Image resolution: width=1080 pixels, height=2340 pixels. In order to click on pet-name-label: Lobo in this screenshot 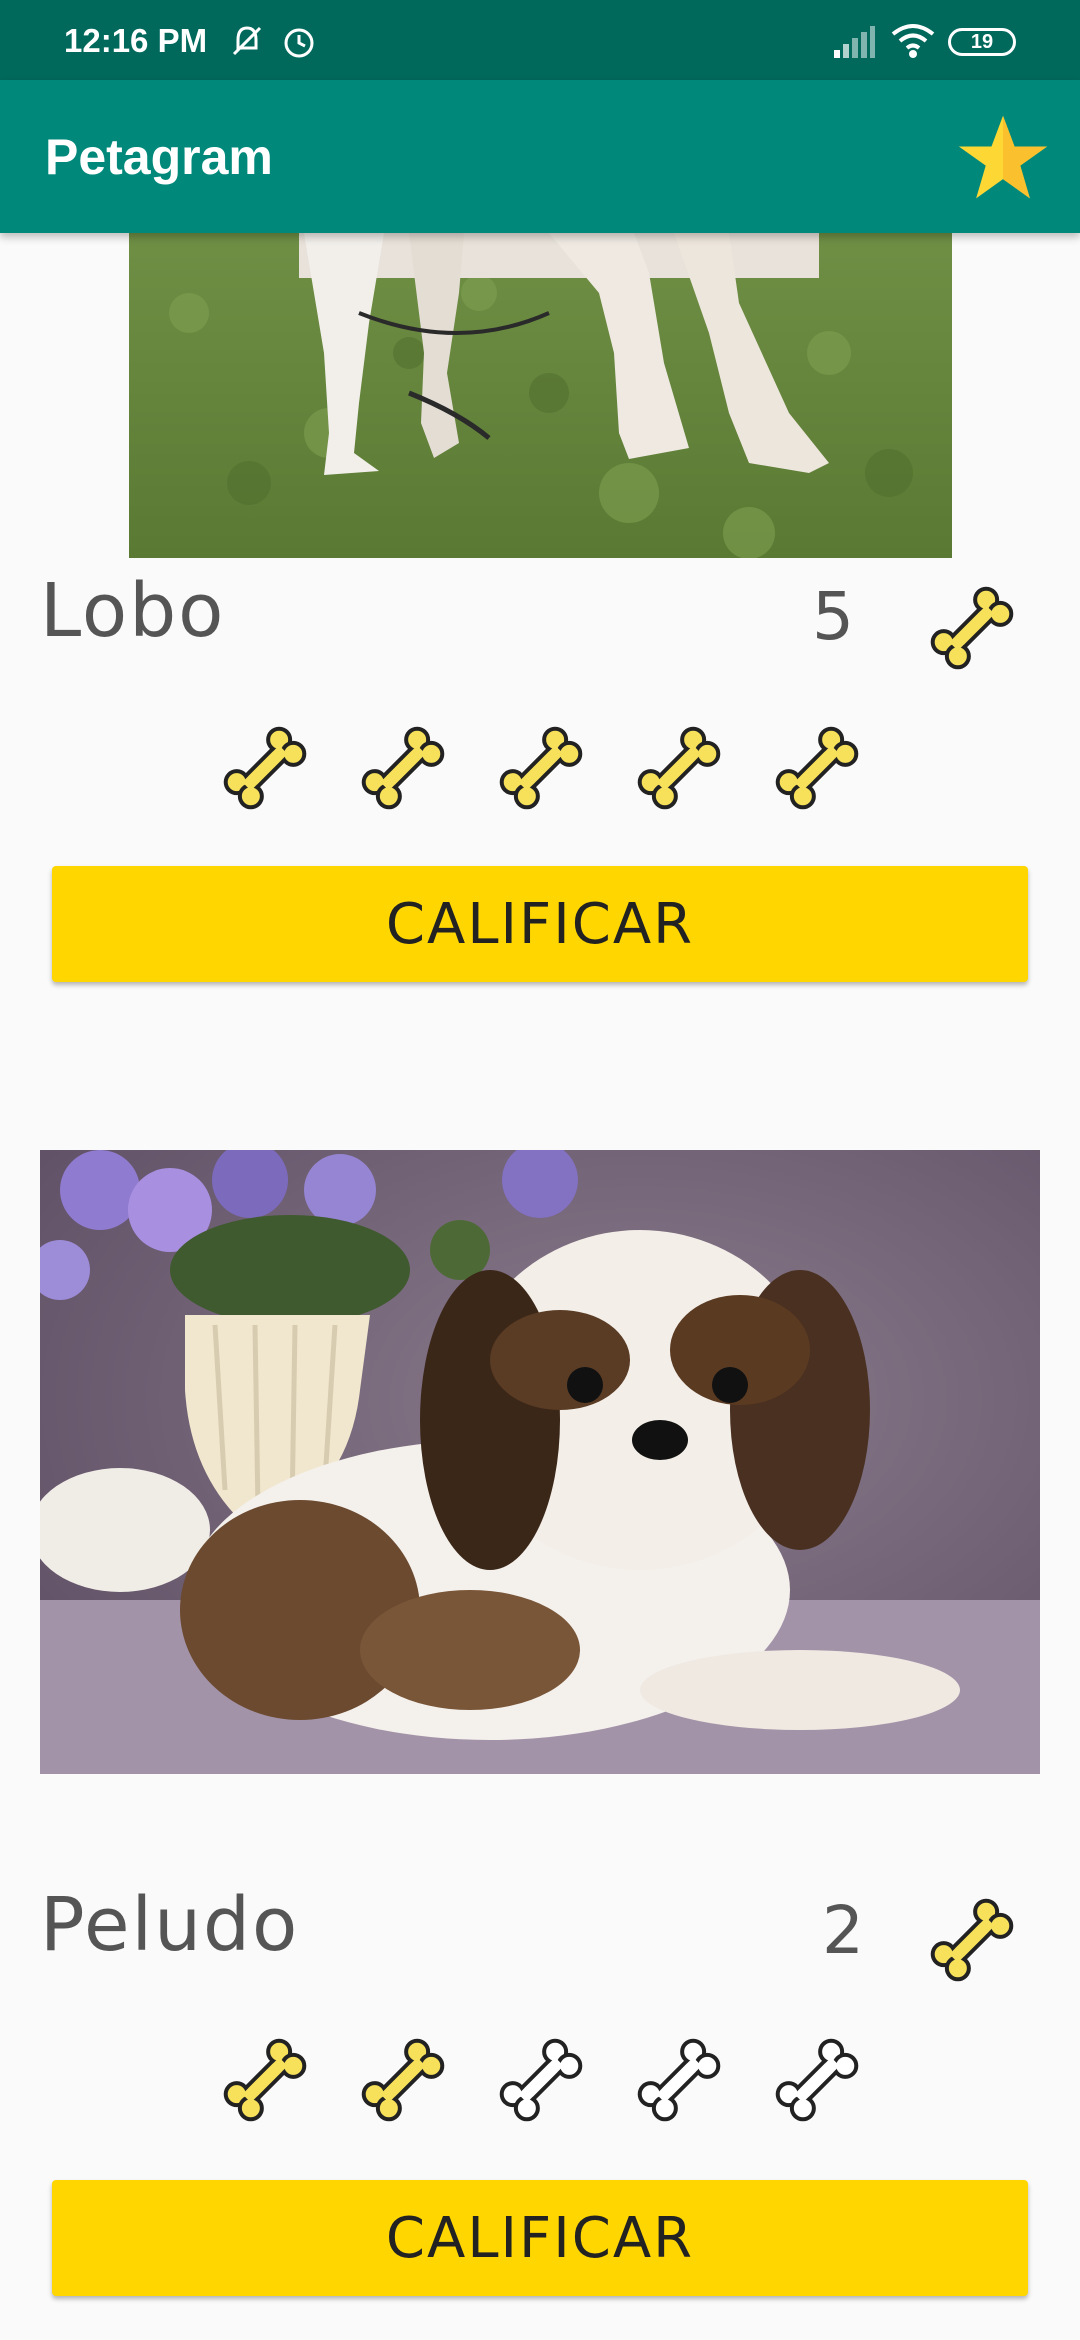, I will do `click(133, 611)`.